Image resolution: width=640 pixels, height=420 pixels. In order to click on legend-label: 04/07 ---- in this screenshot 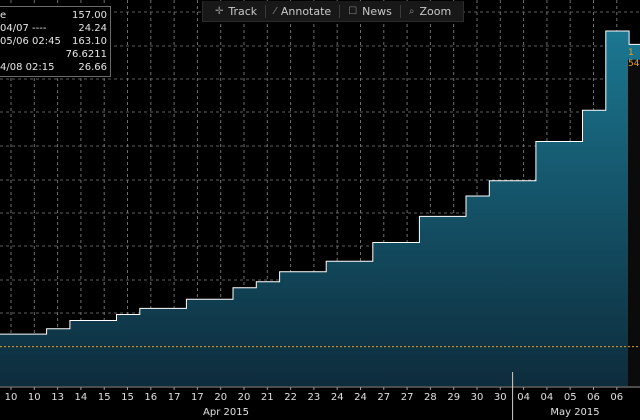, I will do `click(23, 28)`.